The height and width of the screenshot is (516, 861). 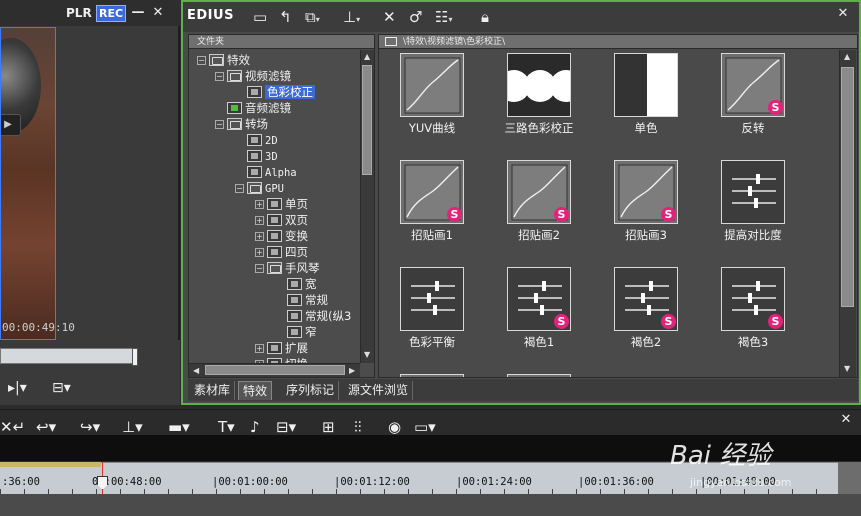 What do you see at coordinates (69, 356) in the screenshot?
I see `player-scrub-bar` at bounding box center [69, 356].